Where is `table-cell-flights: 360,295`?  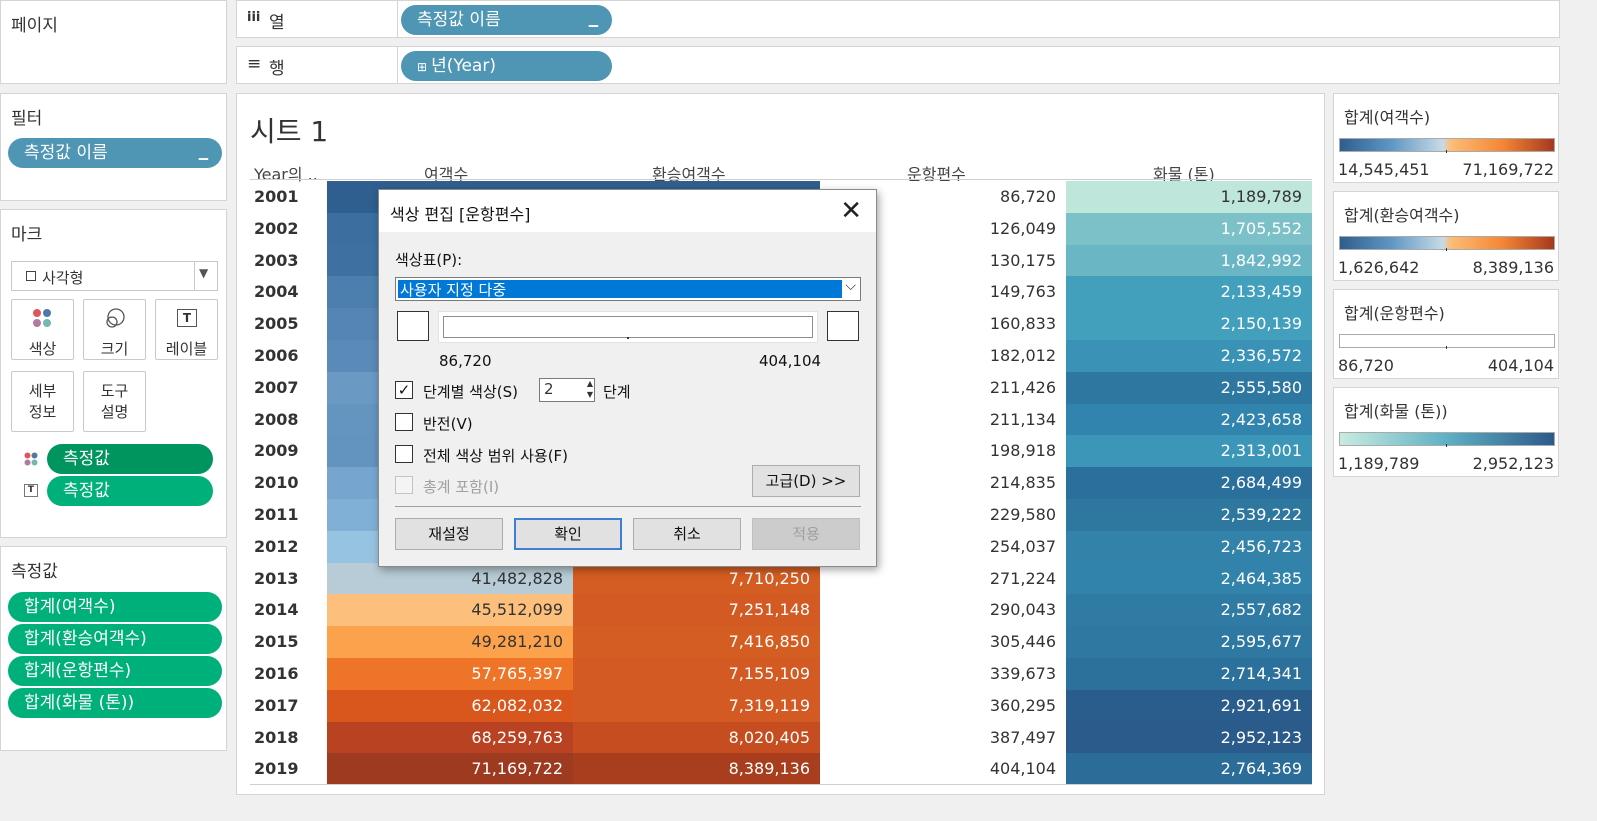
table-cell-flights: 360,295 is located at coordinates (943, 705).